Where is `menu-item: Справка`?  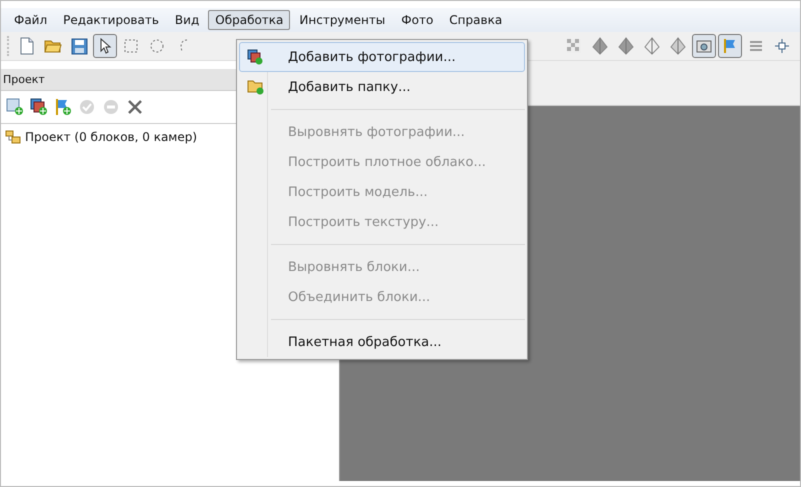
menu-item: Справка is located at coordinates (476, 20).